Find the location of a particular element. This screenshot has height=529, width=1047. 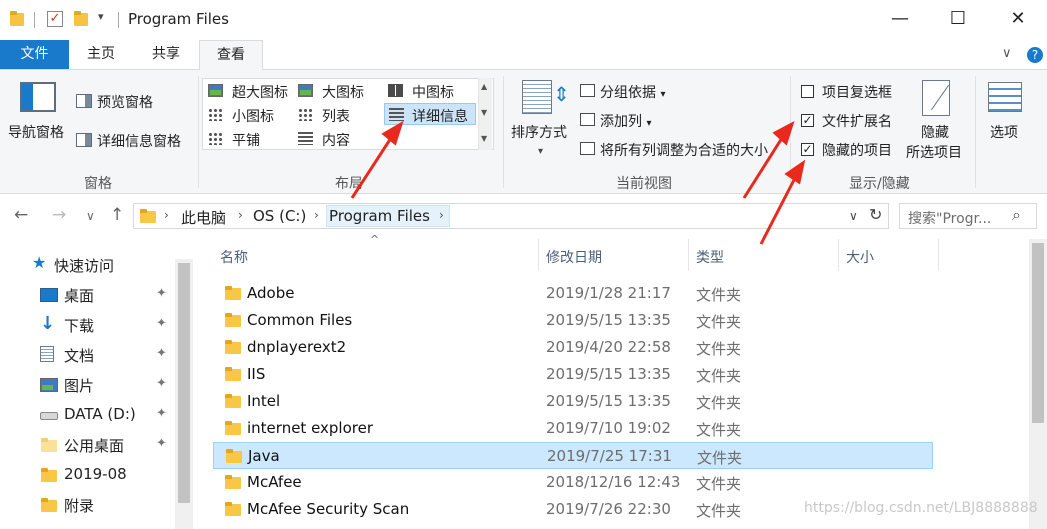

preview-pane-button: 预览窗格 is located at coordinates (125, 102).